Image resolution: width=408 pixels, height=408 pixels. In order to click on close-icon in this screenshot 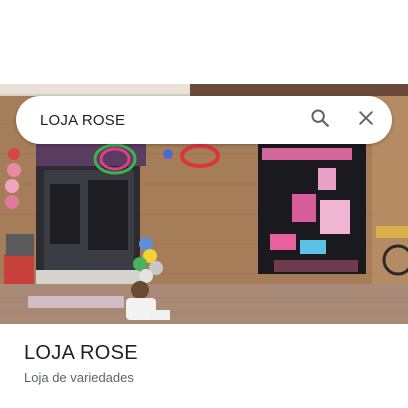, I will do `click(366, 120)`.